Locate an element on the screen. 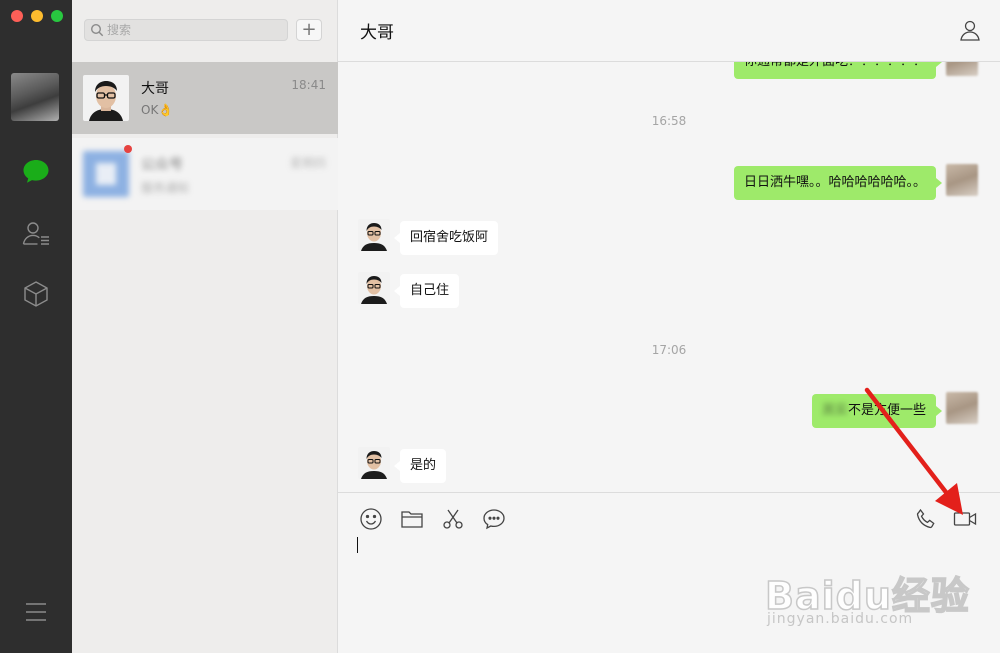 This screenshot has height=653, width=1000. chat-header: 大哥 is located at coordinates (669, 31).